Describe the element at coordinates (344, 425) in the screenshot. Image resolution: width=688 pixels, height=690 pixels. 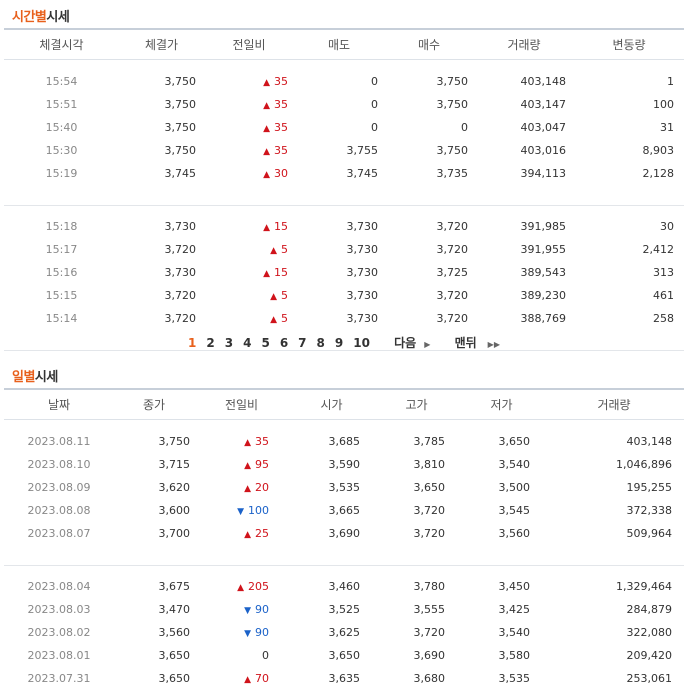
I see `spacer-cell` at that location.